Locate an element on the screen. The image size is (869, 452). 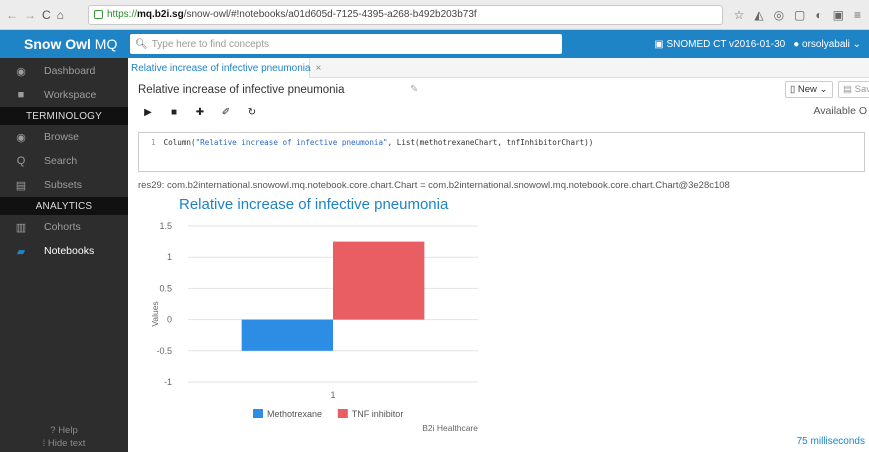
bar-tnf-inhibitor is located at coordinates (379, 280).